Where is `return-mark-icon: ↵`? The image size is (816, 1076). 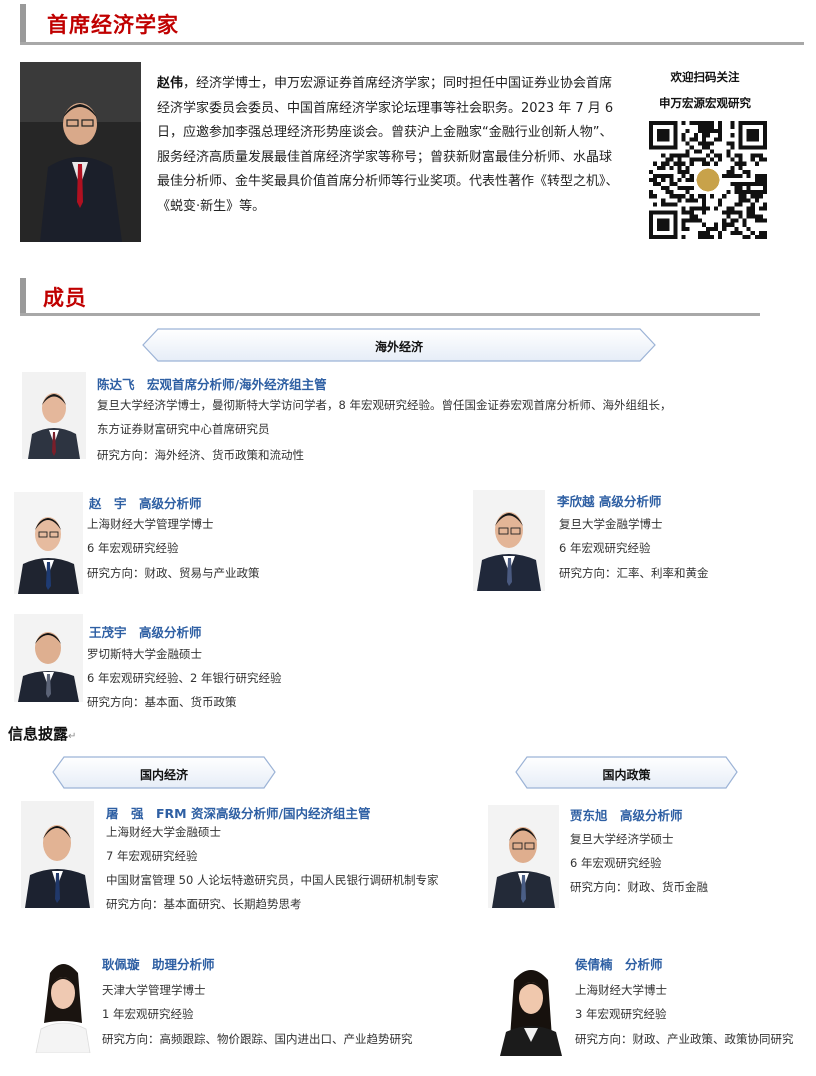 return-mark-icon: ↵ is located at coordinates (72, 736).